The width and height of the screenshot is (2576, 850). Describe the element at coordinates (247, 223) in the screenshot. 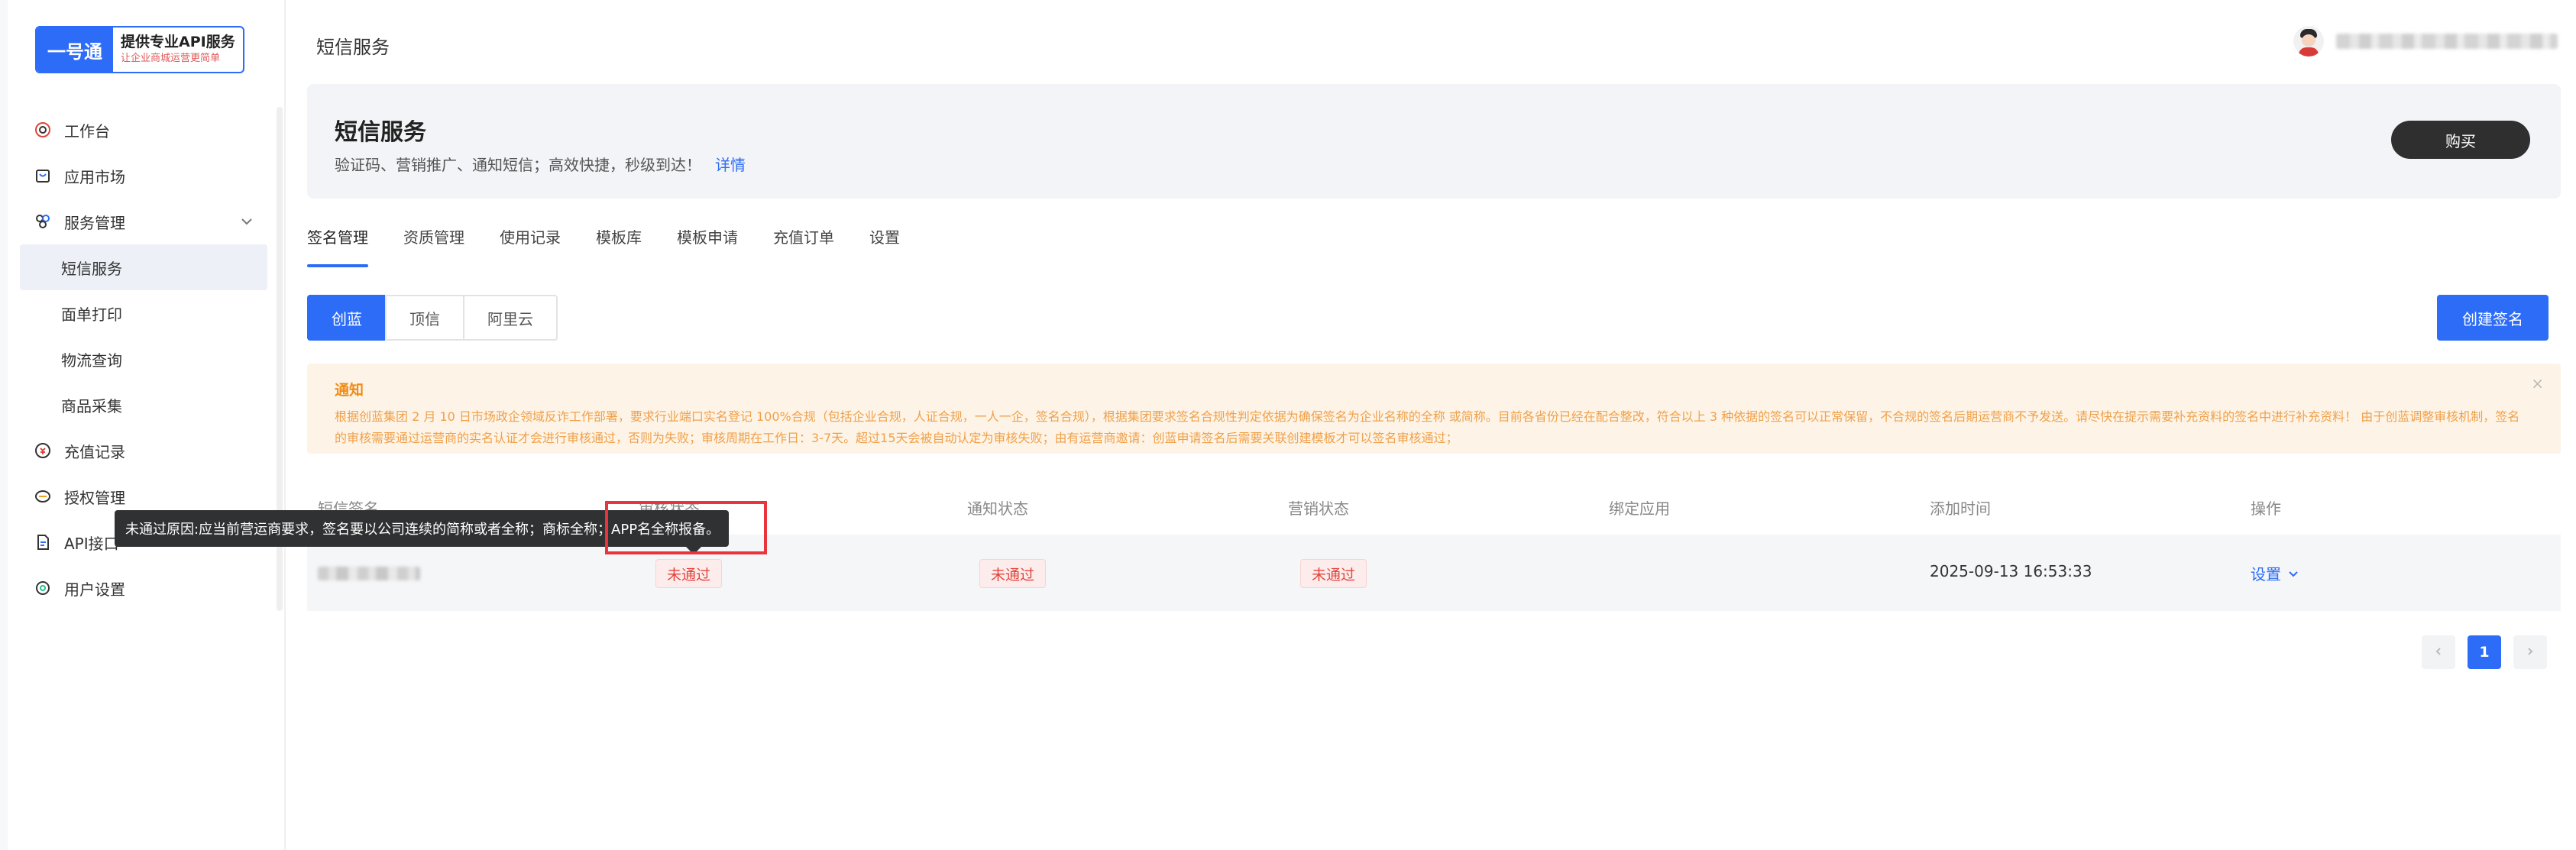

I see `chevron-up-icon` at that location.